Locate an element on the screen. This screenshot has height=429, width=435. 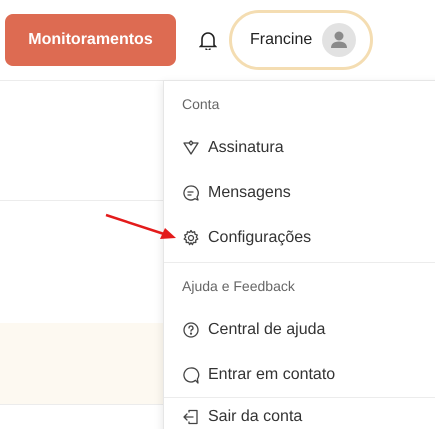
menu-item-label: Sair da conta is located at coordinates (255, 417).